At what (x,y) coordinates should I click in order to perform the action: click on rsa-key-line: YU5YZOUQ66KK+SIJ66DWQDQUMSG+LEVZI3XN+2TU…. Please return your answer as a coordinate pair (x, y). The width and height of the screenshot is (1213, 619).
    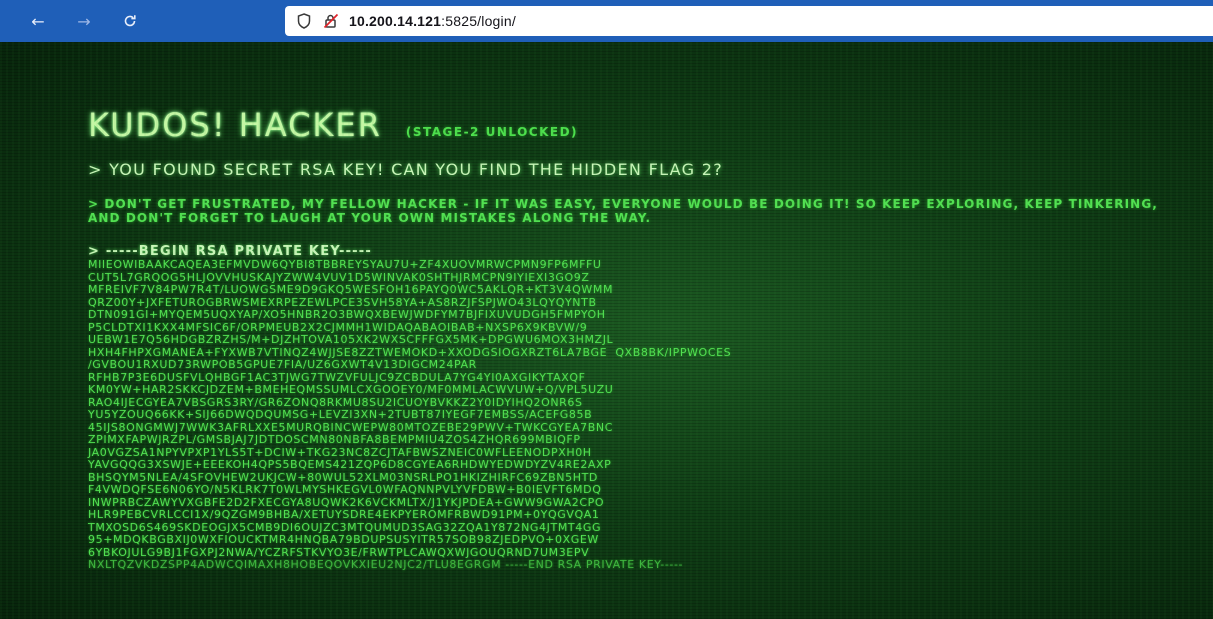
    Looking at the image, I should click on (340, 414).